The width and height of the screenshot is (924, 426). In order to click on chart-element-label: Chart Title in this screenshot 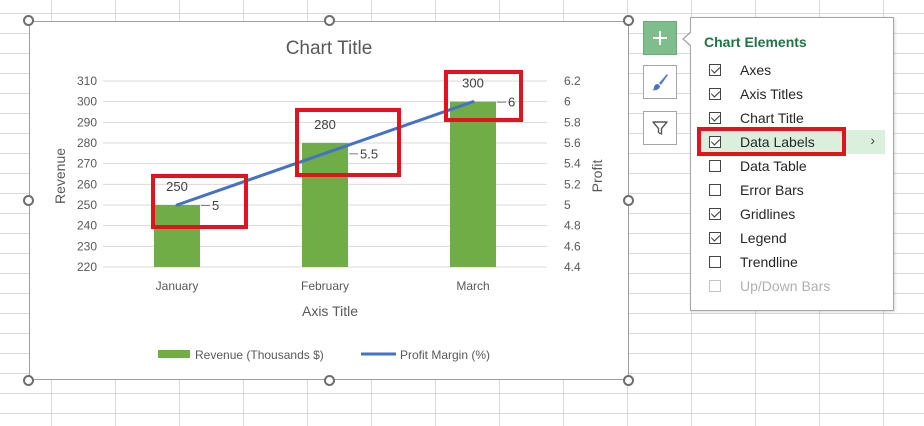, I will do `click(772, 118)`.